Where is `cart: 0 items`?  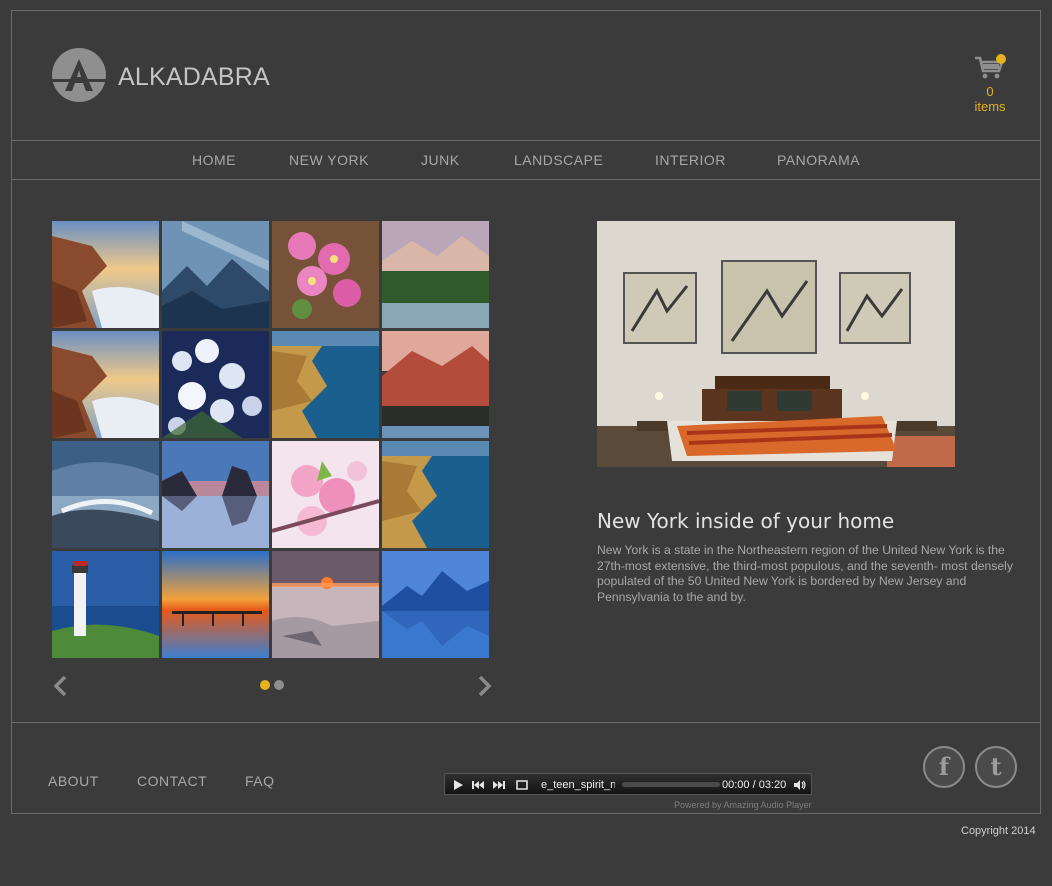
cart: 0 items is located at coordinates (990, 84).